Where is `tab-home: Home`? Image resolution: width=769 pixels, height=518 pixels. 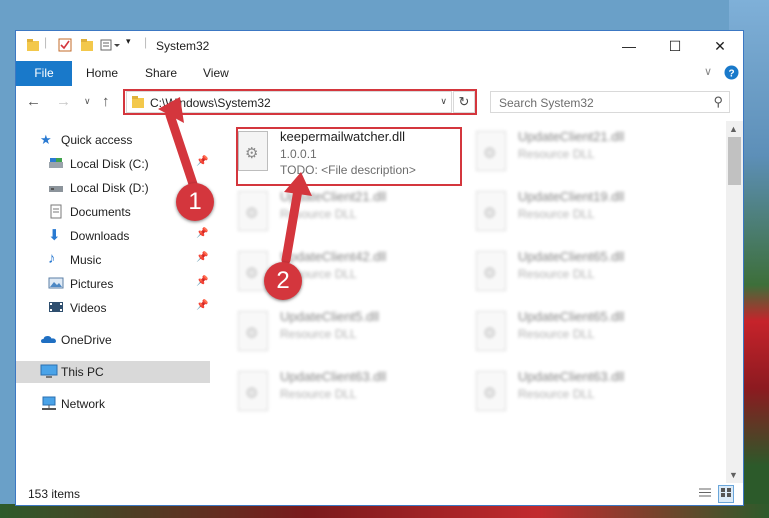 tab-home: Home is located at coordinates (102, 73).